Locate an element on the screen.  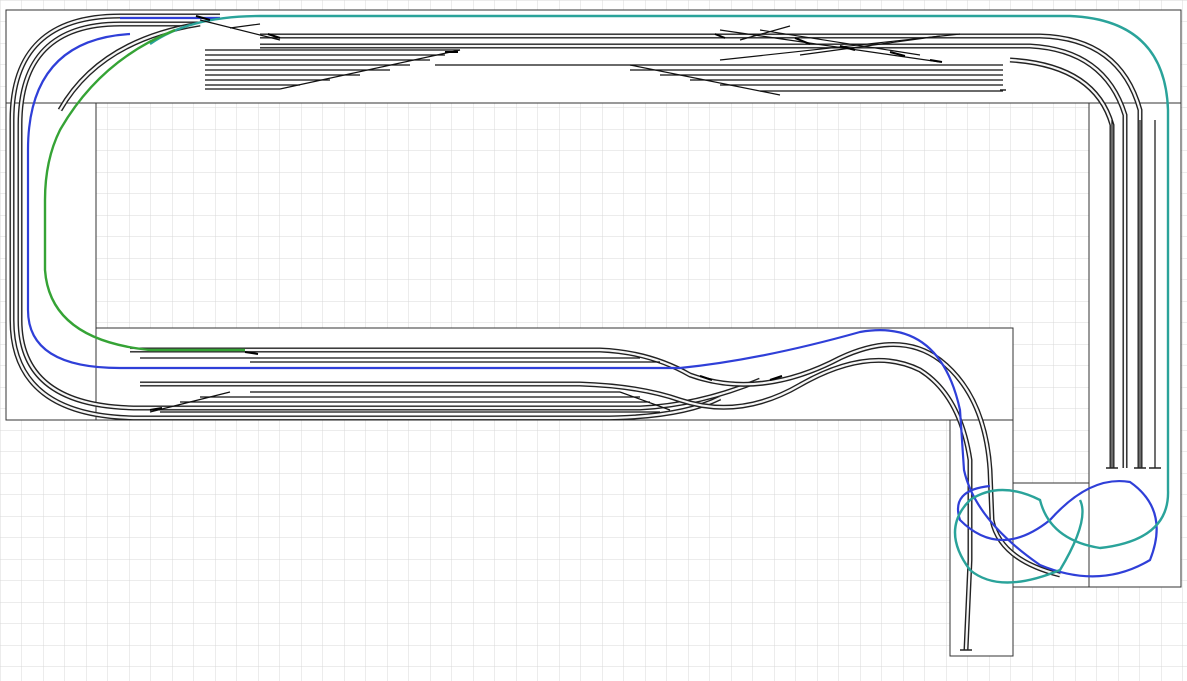
baseboard-leg is located at coordinates (981, 538).